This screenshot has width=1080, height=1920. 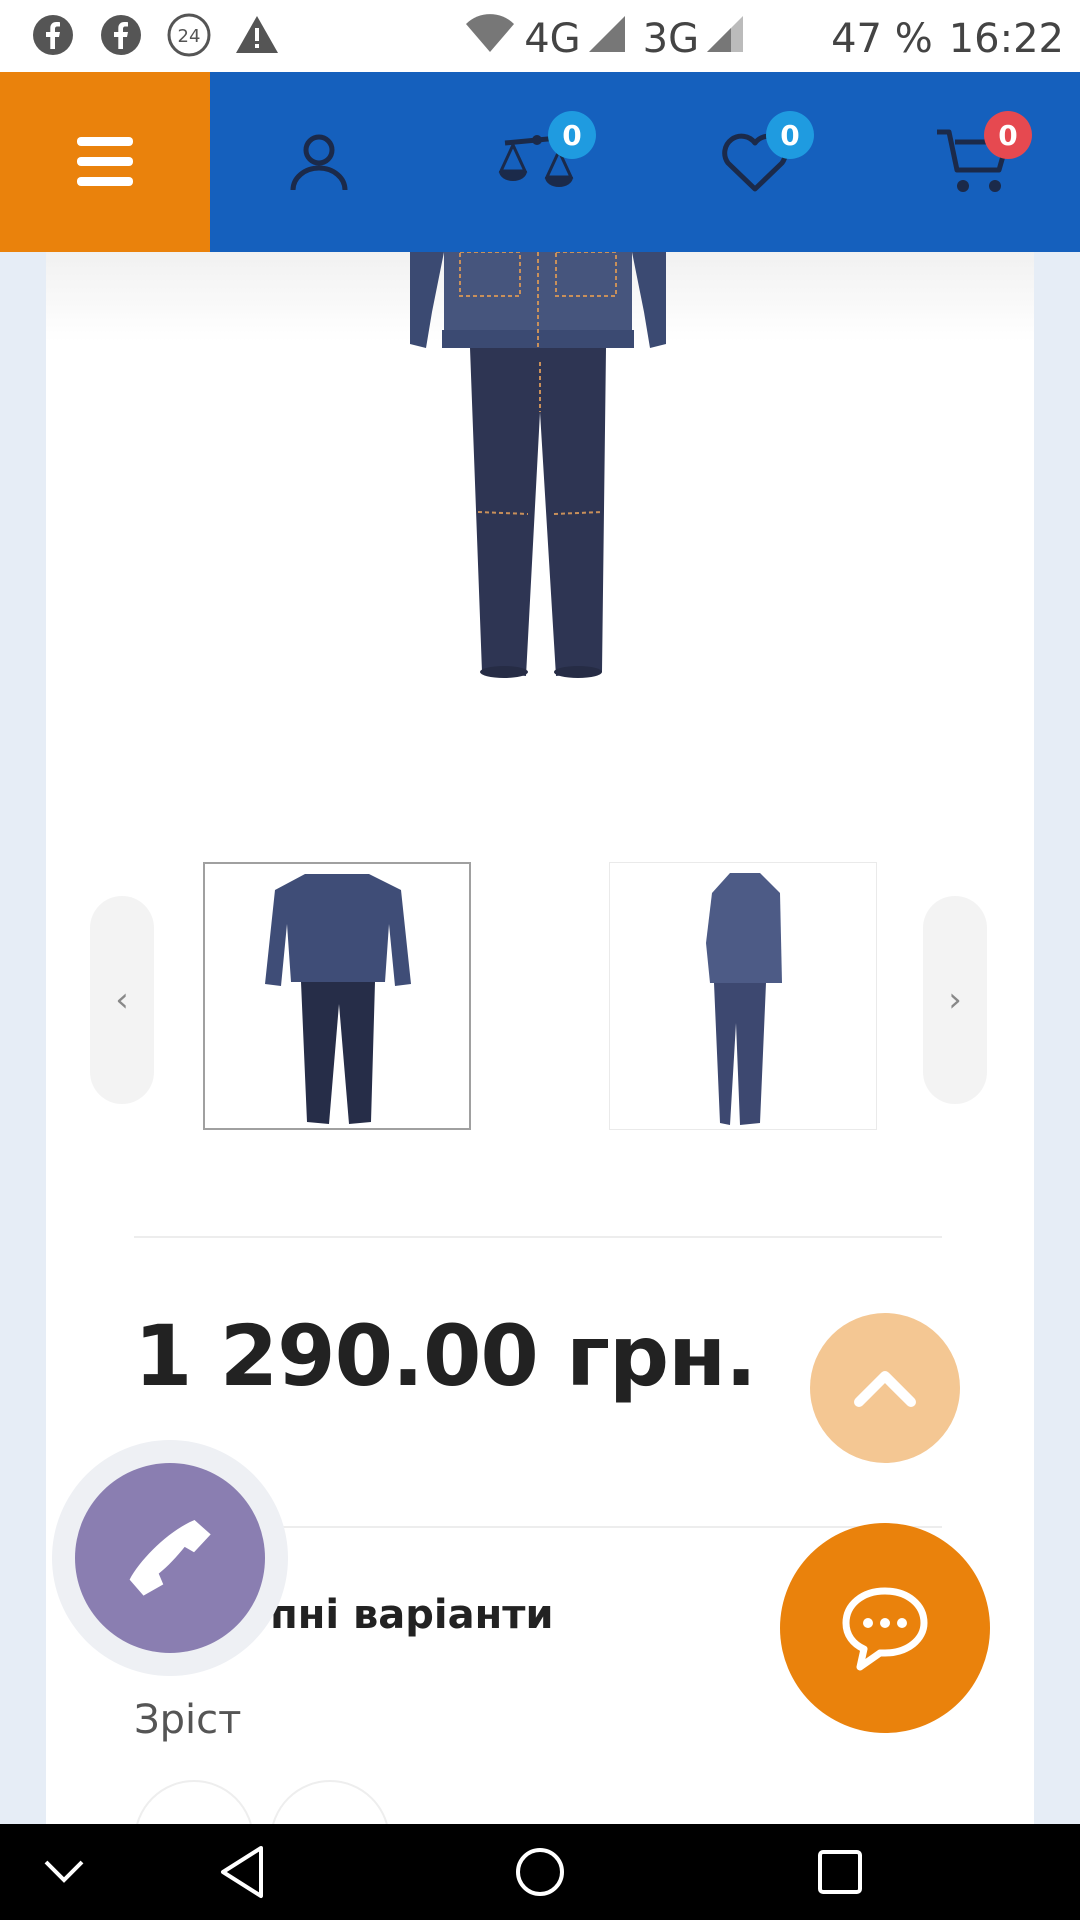 I want to click on cart-count-badge: 0, so click(x=1008, y=135).